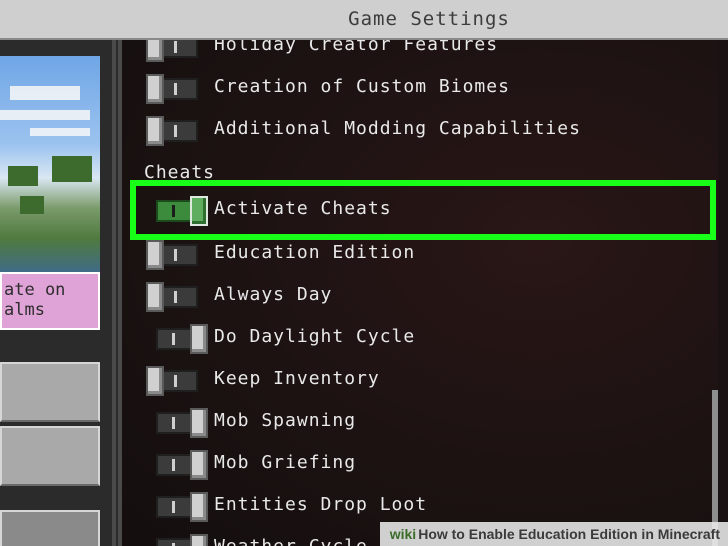  What do you see at coordinates (423, 210) in the screenshot?
I see `activate-cheats-highlight` at bounding box center [423, 210].